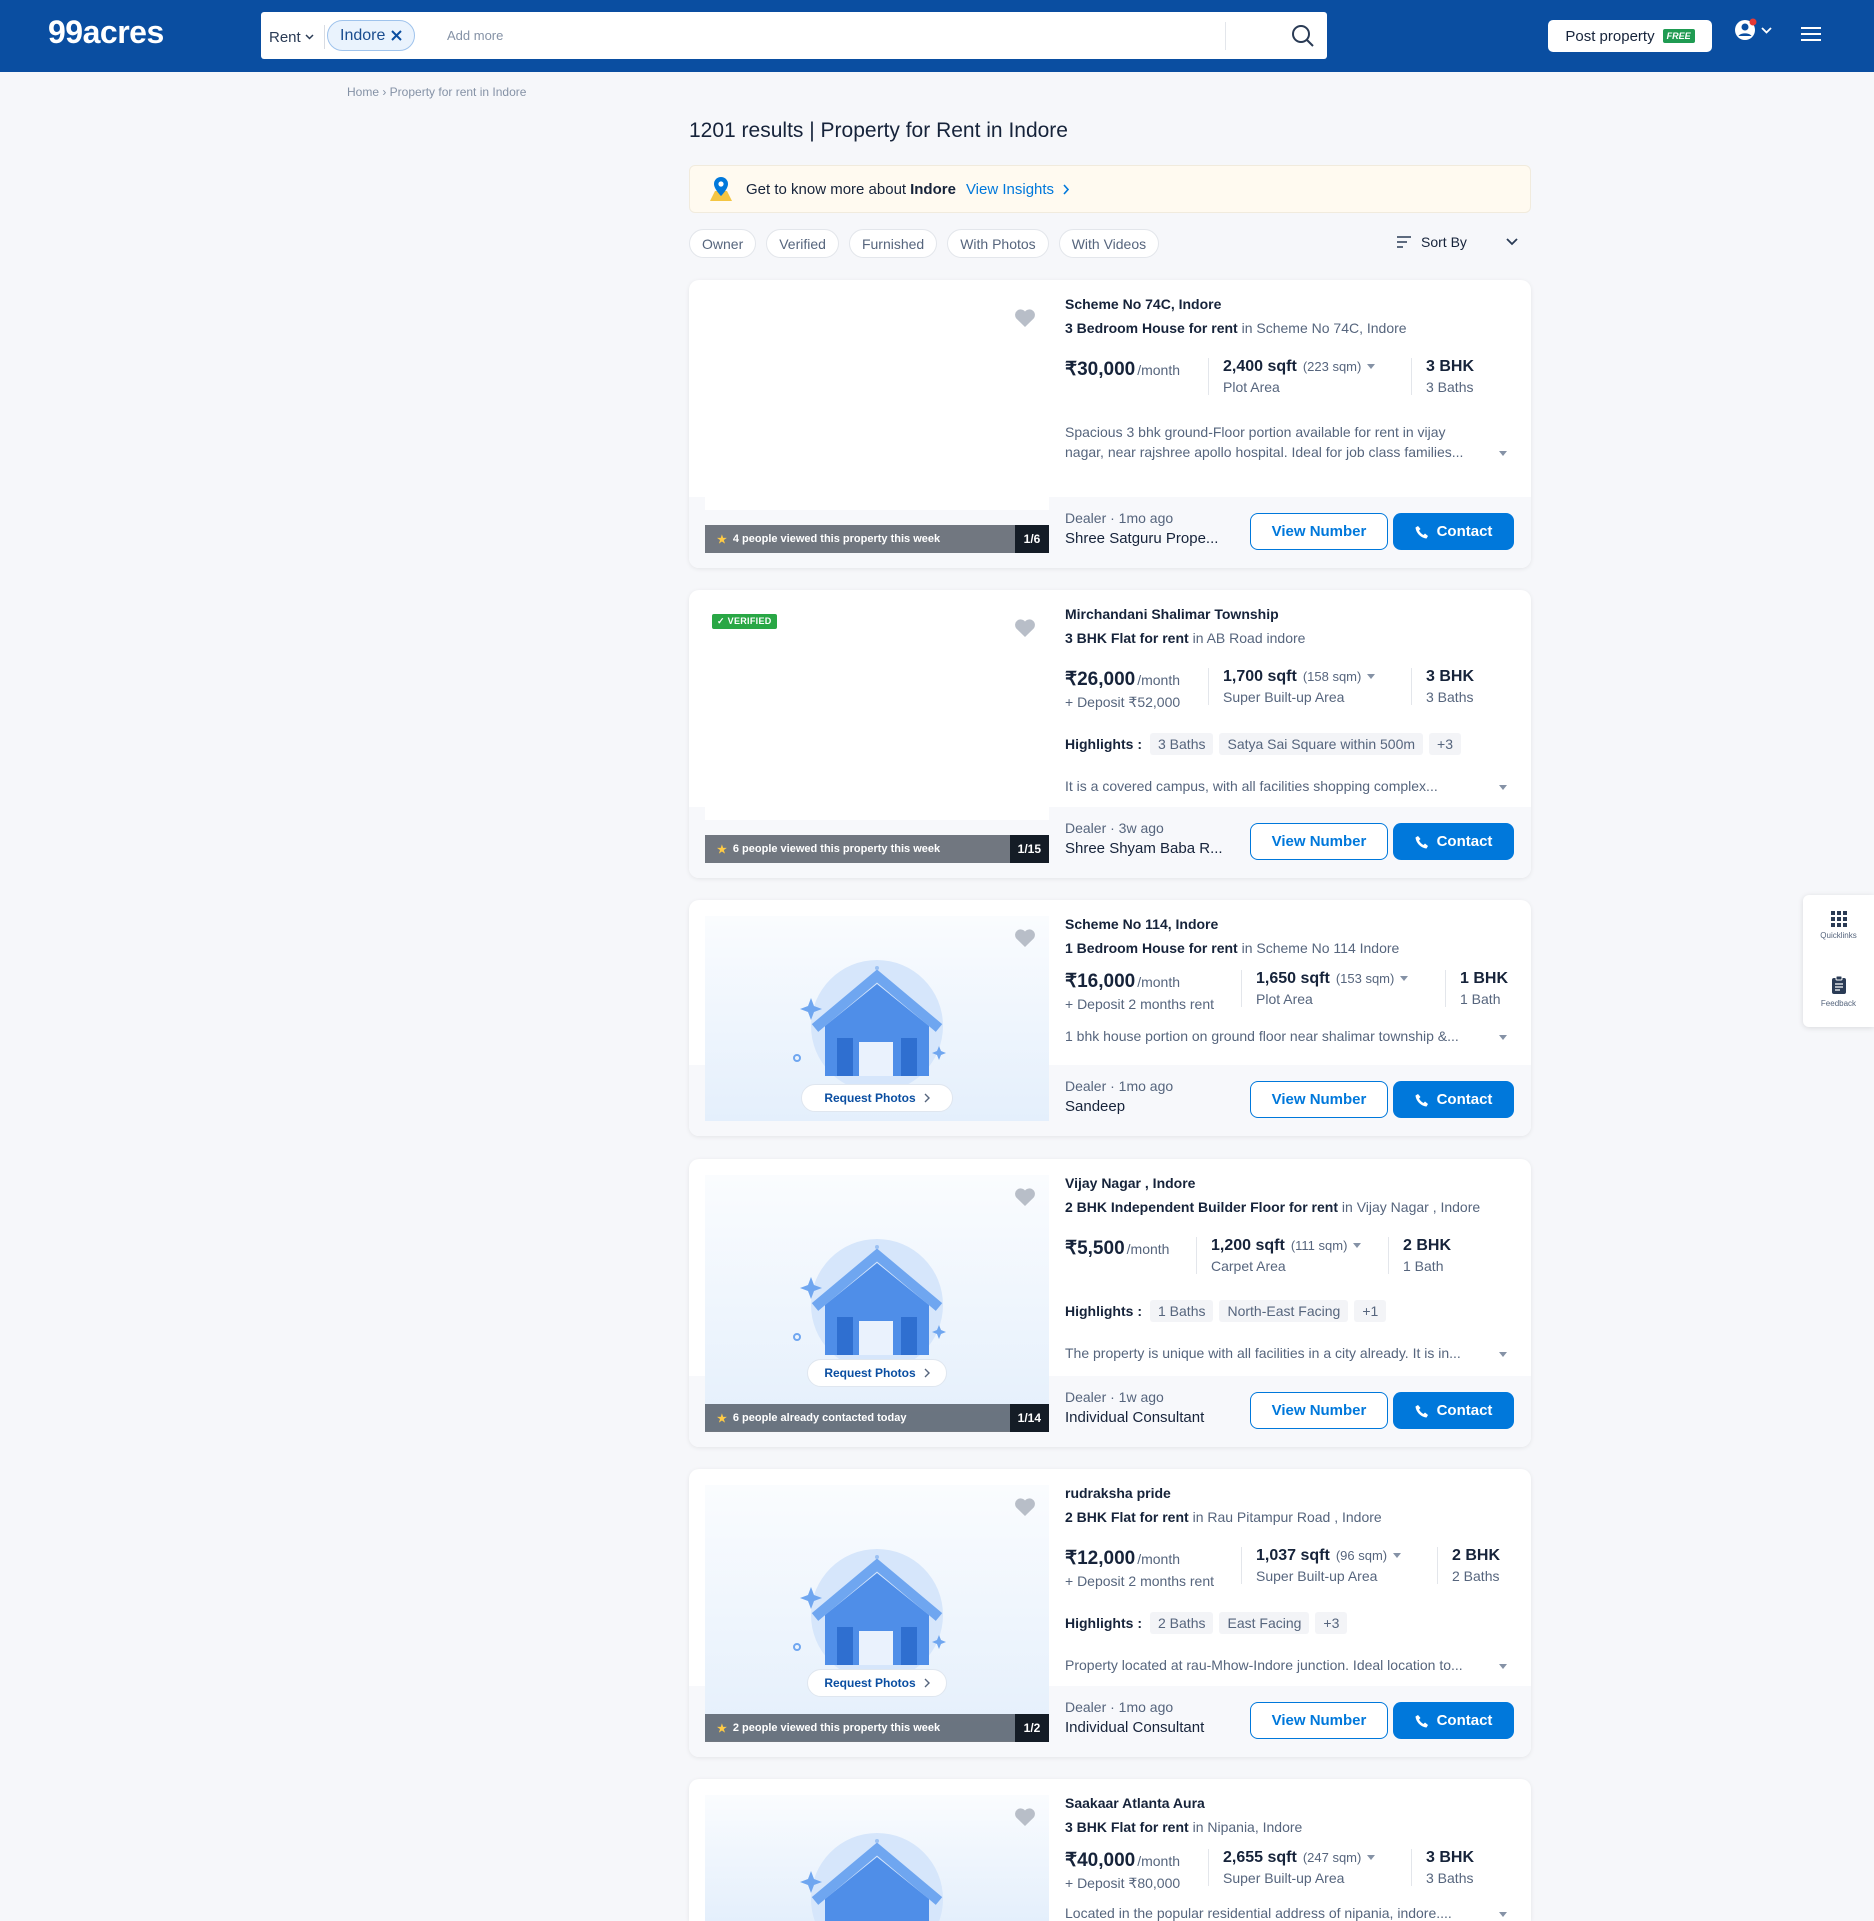  Describe the element at coordinates (1332, 676) in the screenshot. I see `area-sqm: (158 sqm)` at that location.